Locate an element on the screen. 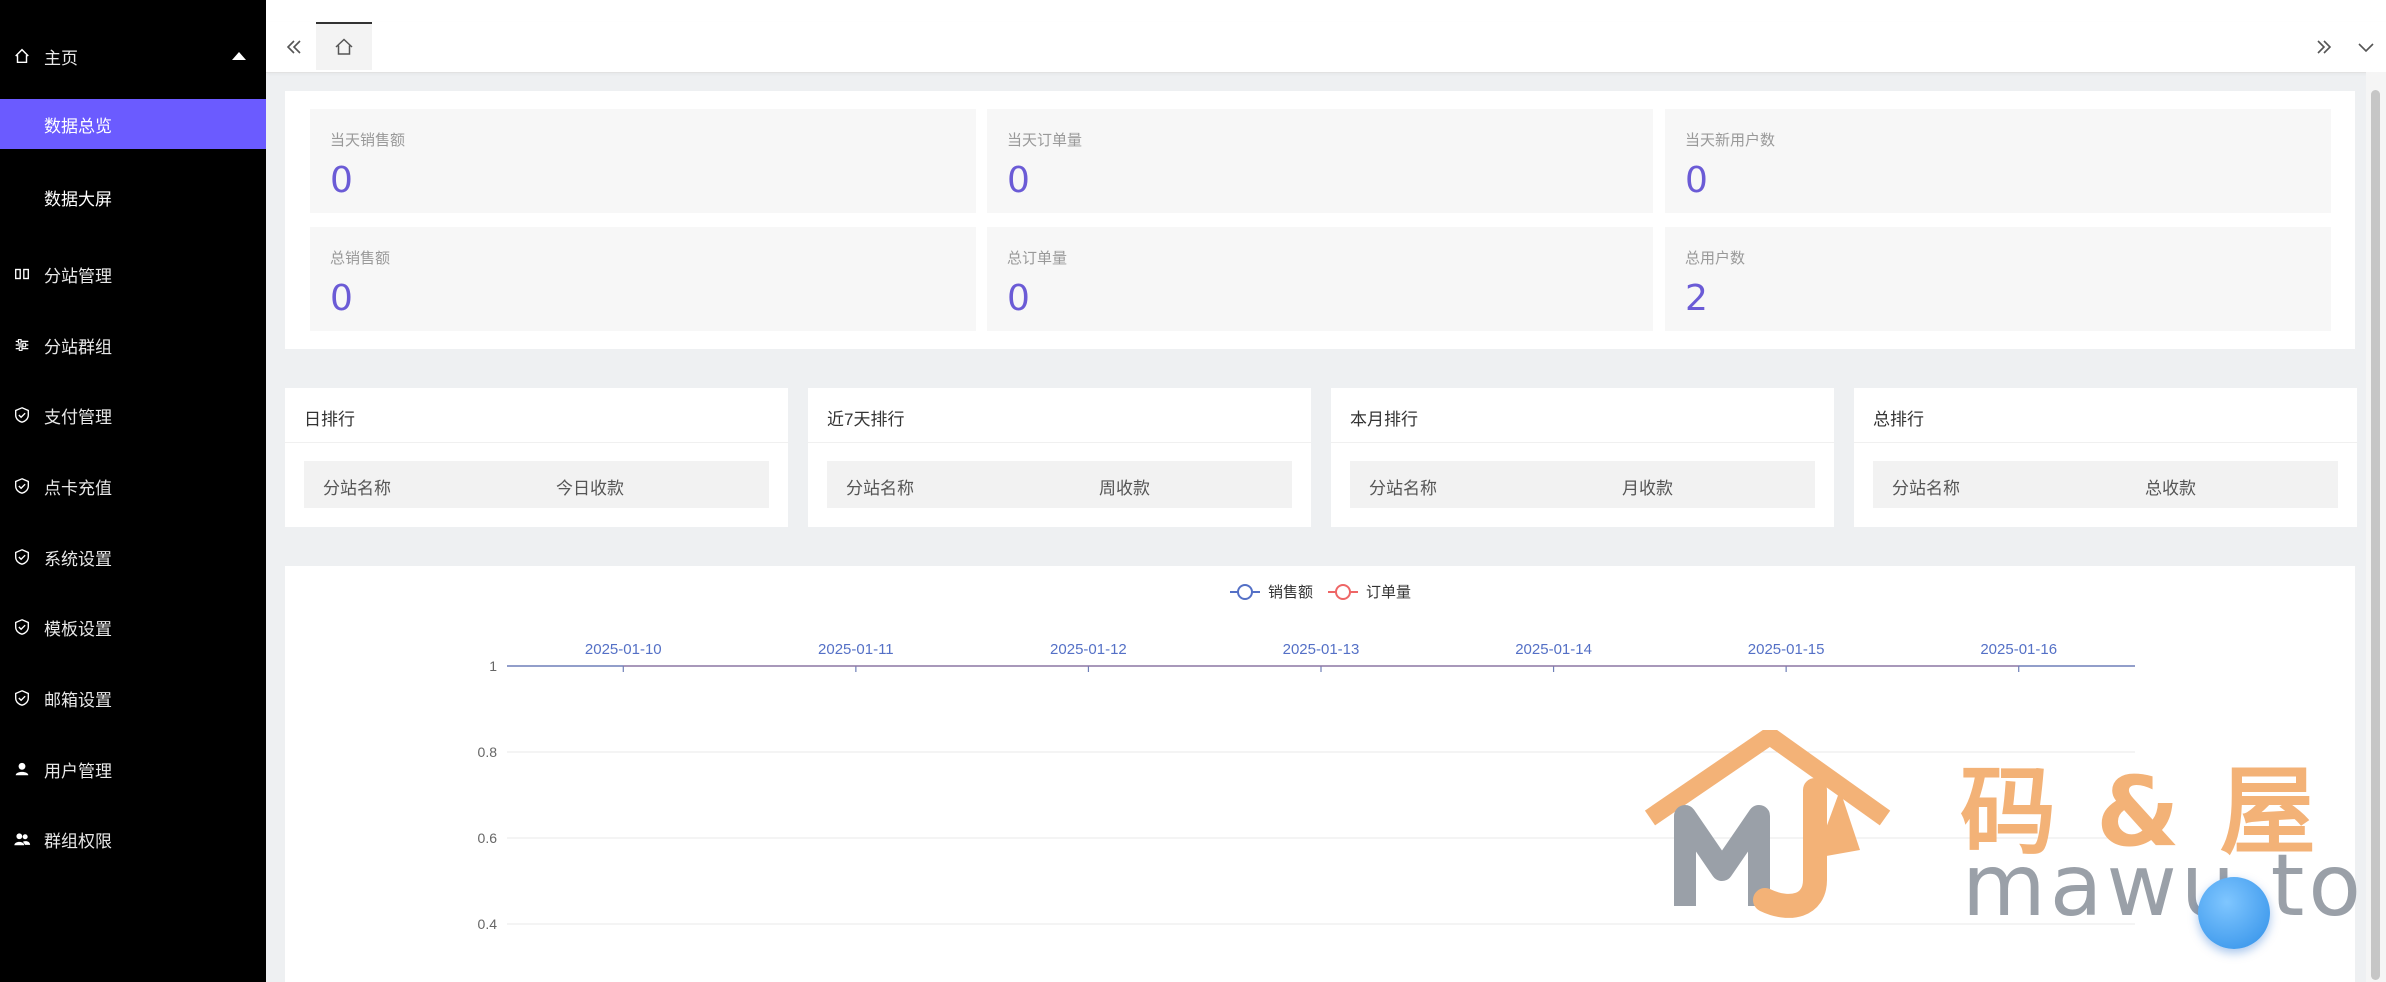 The height and width of the screenshot is (982, 2386). column-header: 周收款 is located at coordinates (1124, 488).